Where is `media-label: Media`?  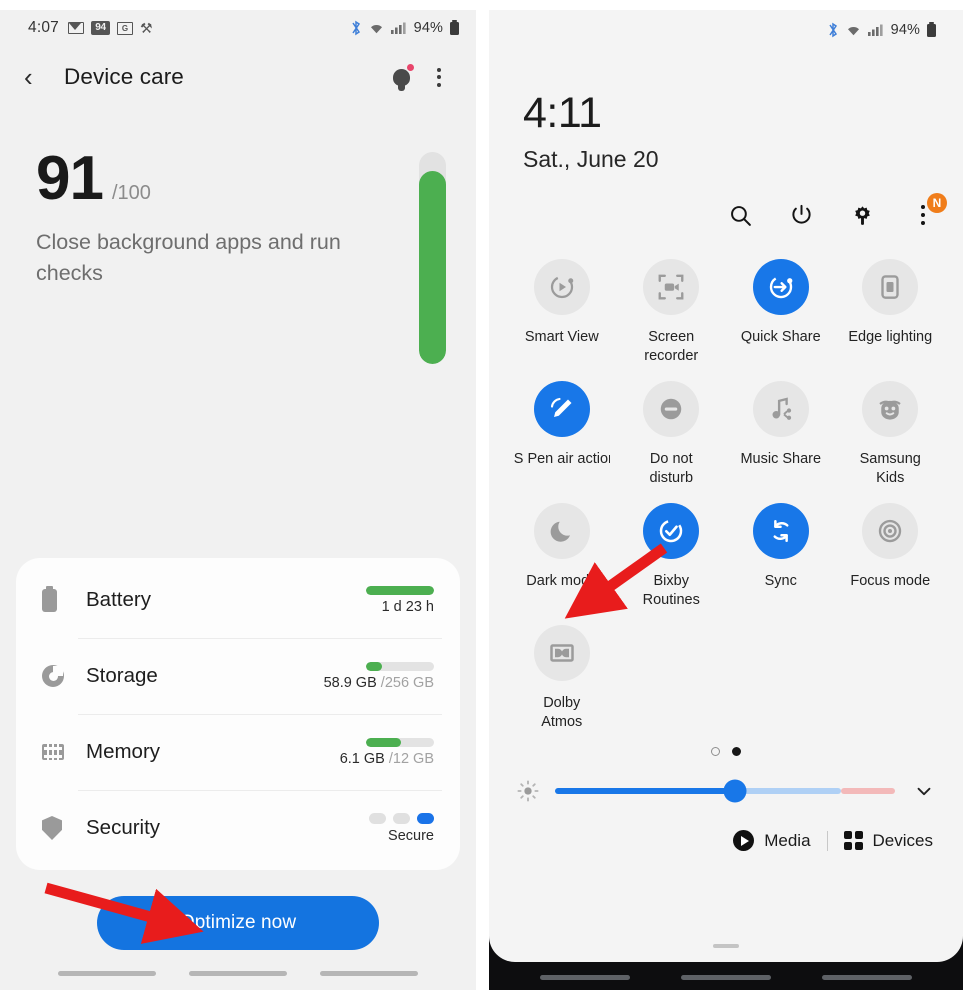
media-label: Media is located at coordinates (787, 840).